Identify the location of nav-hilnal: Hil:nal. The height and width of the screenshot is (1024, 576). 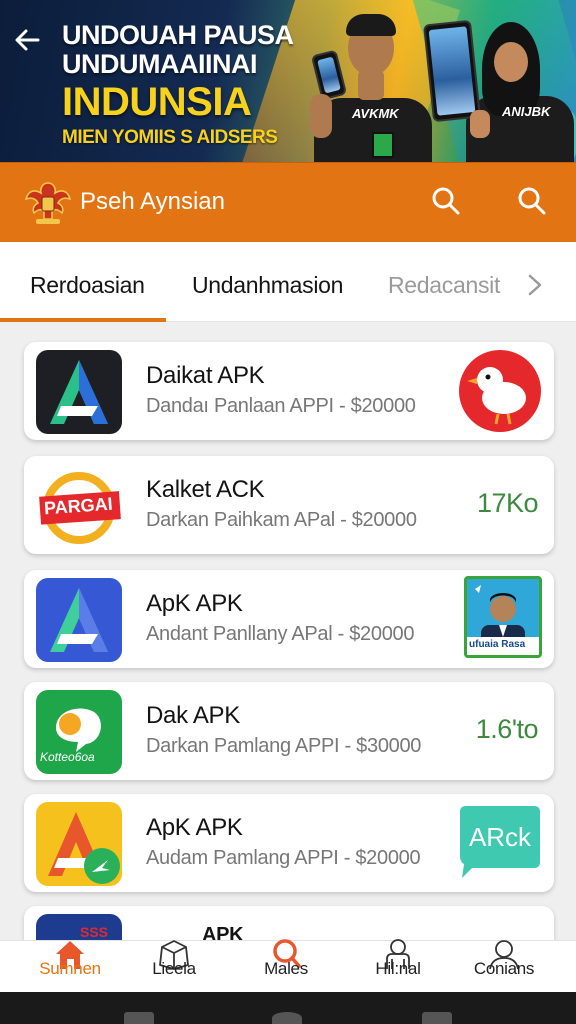
(398, 966).